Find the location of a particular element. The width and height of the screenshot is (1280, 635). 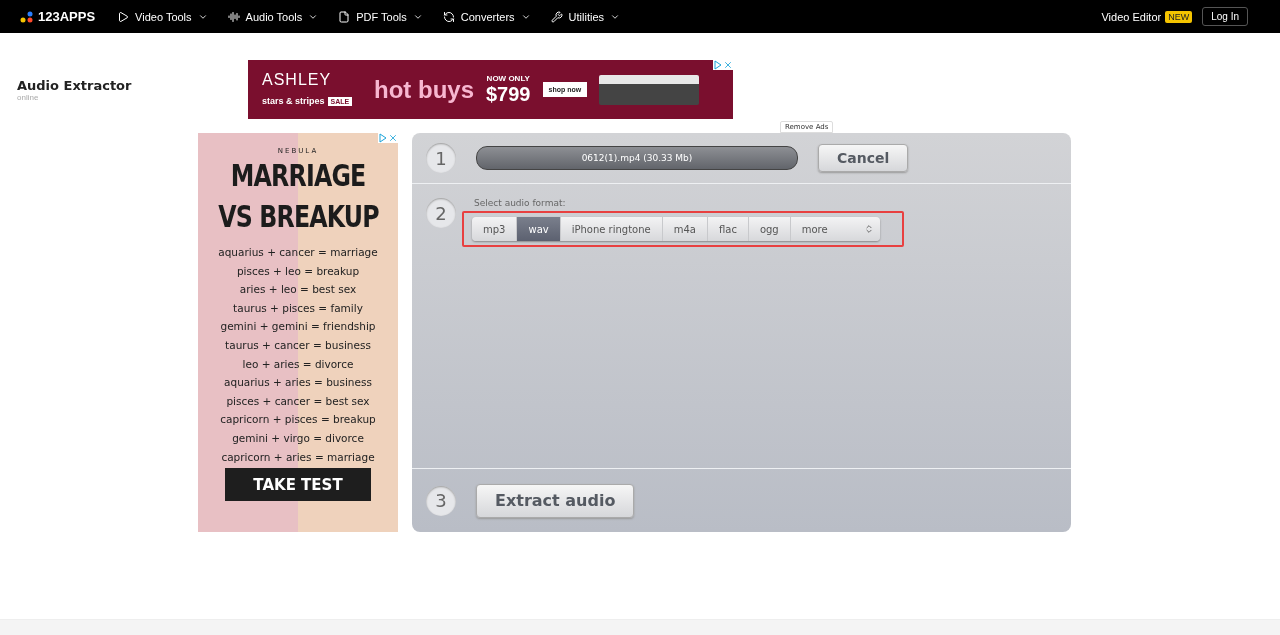

step-number: 1 is located at coordinates (441, 158).